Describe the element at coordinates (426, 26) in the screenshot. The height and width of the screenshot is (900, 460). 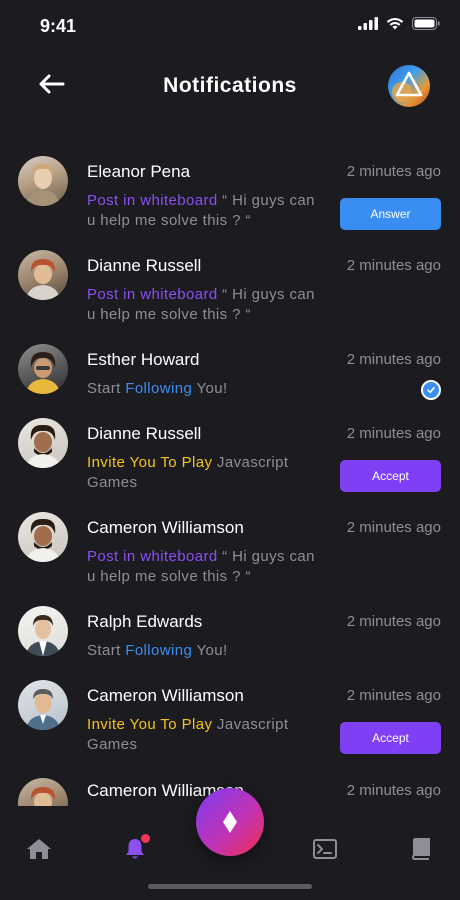
I see `battery-icon` at that location.